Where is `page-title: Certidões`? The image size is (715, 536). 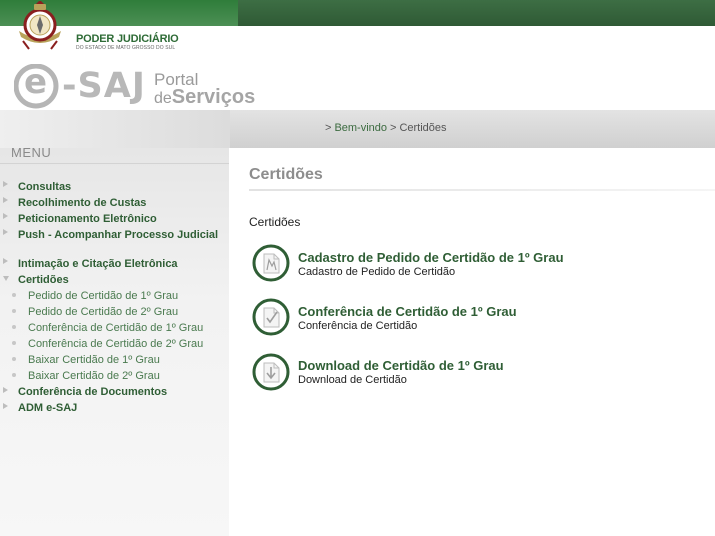
page-title: Certidões is located at coordinates (286, 174).